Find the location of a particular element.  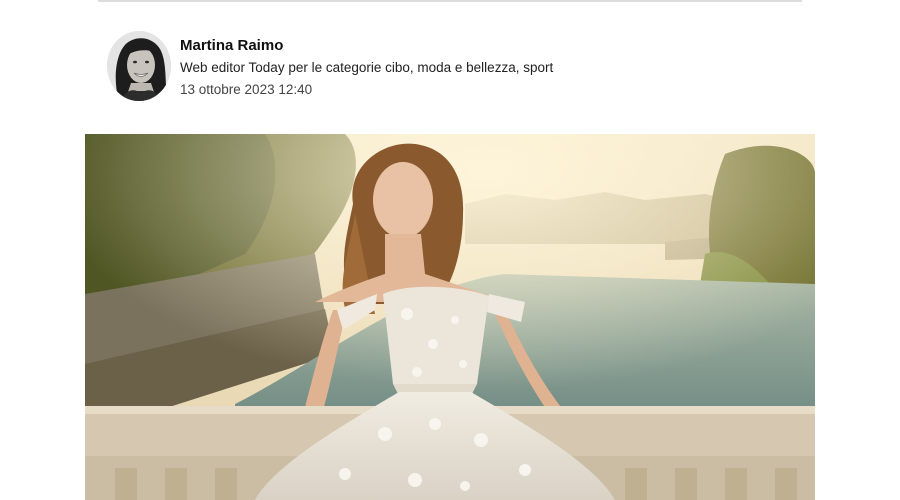

top-divider is located at coordinates (450, 1).